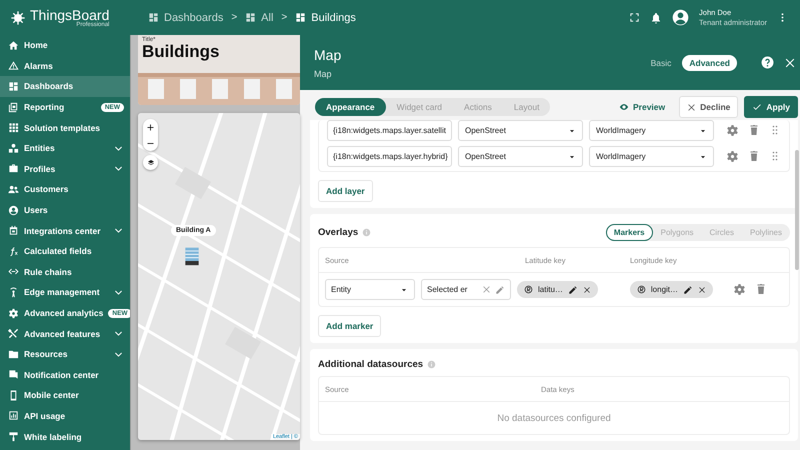  I want to click on sidebar-item: Resources, so click(65, 354).